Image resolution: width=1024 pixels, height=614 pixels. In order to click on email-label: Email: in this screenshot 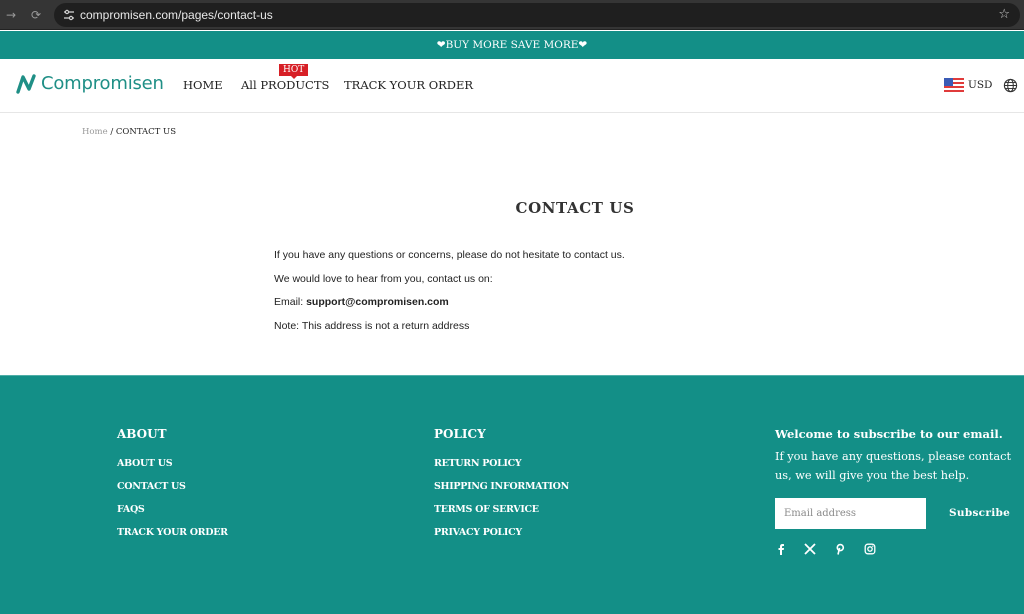, I will do `click(290, 302)`.